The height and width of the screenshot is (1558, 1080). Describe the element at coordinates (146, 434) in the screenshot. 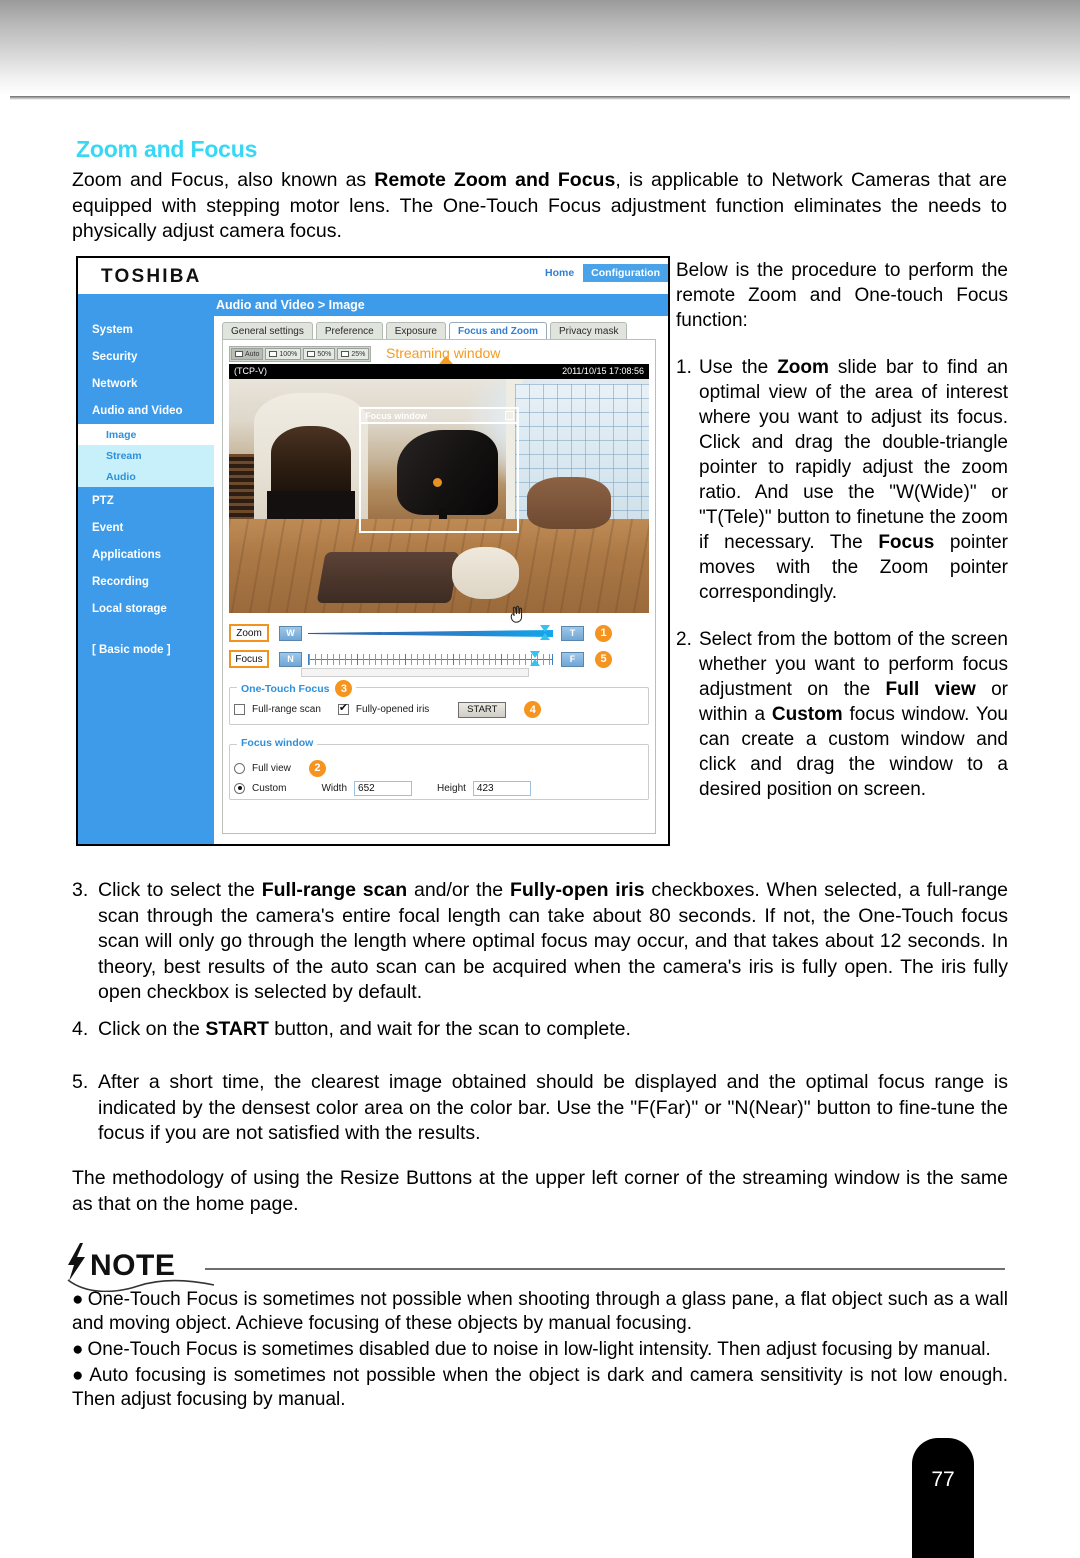

I see `sidebar-subitem-image: Image` at that location.